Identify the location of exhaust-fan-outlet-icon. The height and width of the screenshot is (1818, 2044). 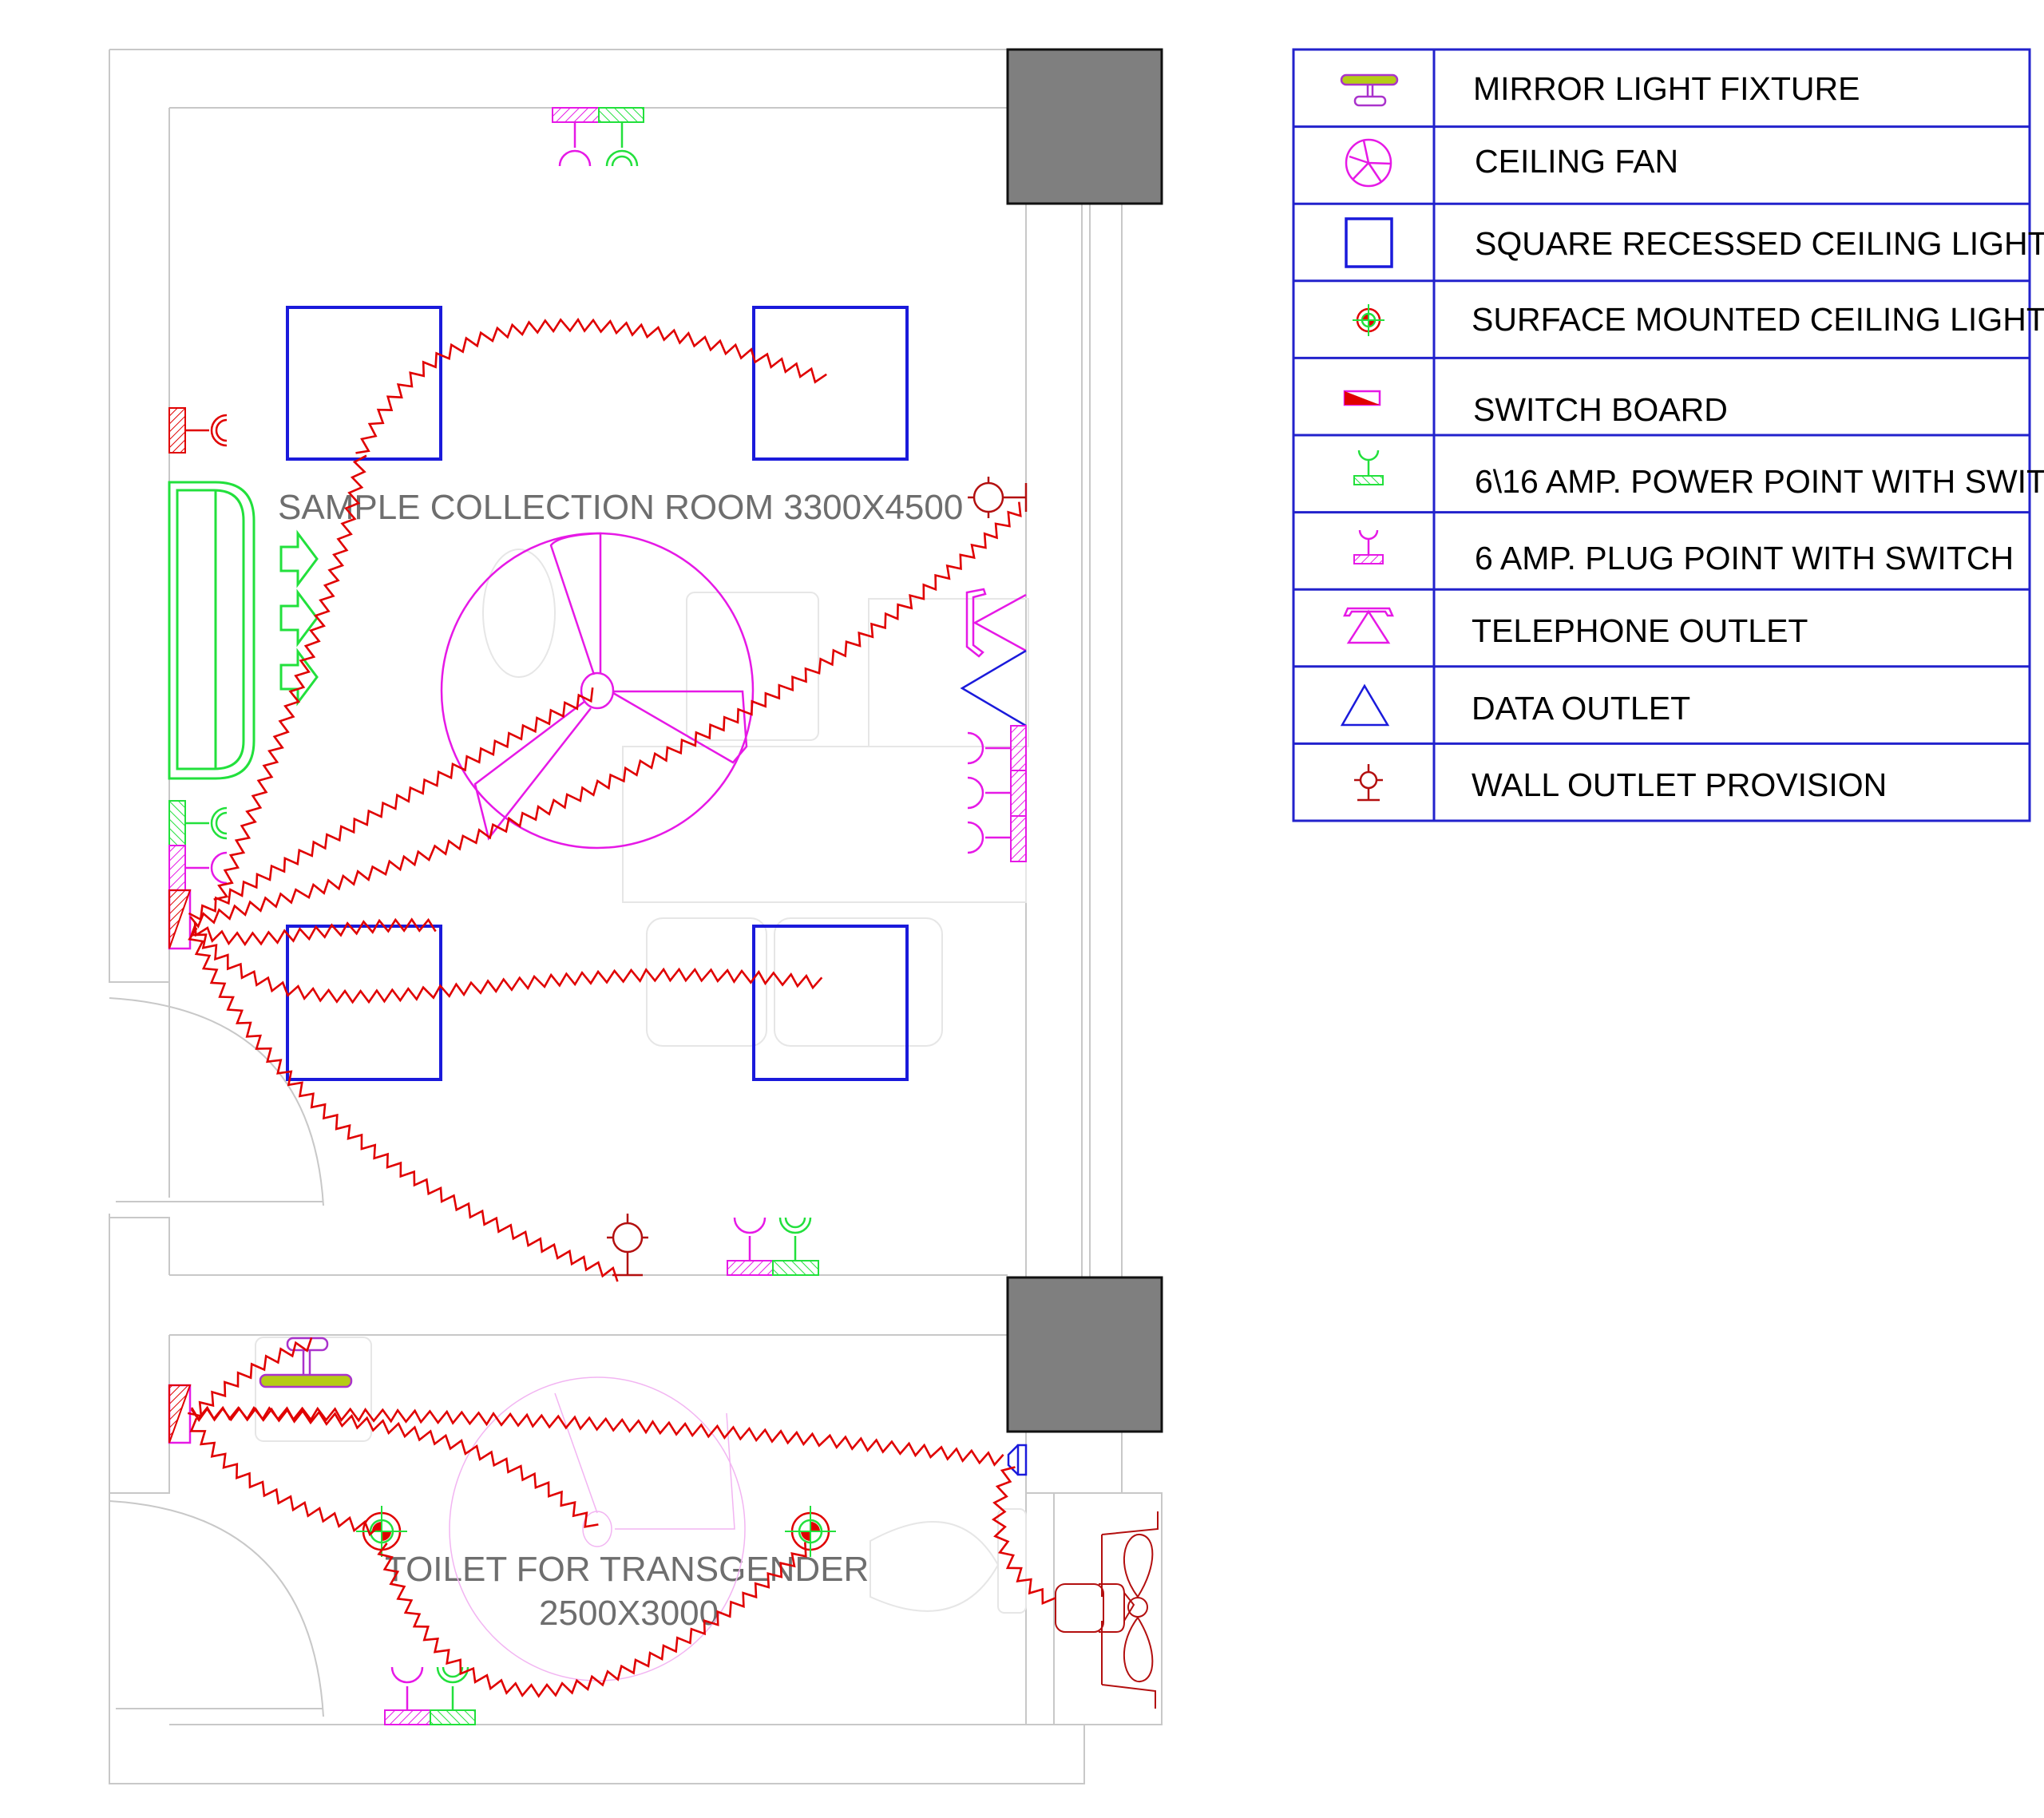
(1017, 1460).